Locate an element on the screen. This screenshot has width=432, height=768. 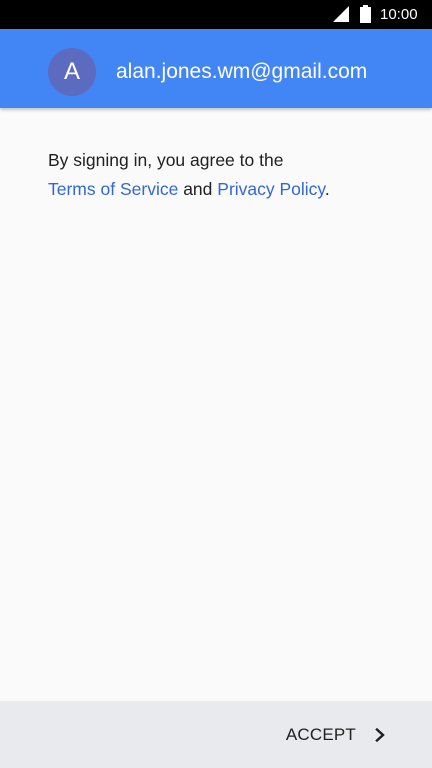
terms-of-service-link: Terms of Service is located at coordinates (113, 189).